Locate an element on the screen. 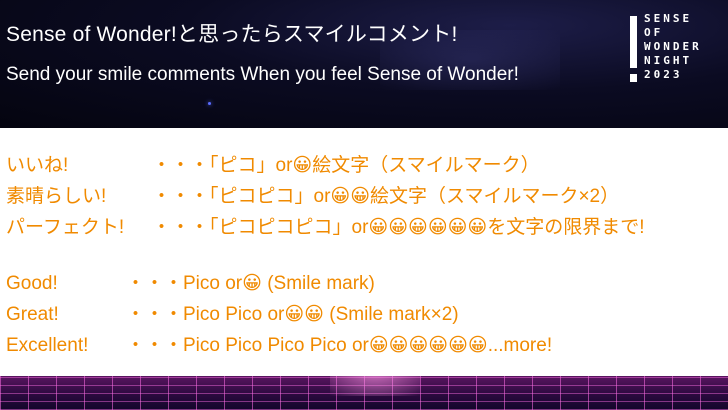 The width and height of the screenshot is (728, 410). sense-of-wonder-logo-icon: SENSE OF WONDER NIGHT 2023 is located at coordinates (676, 52).